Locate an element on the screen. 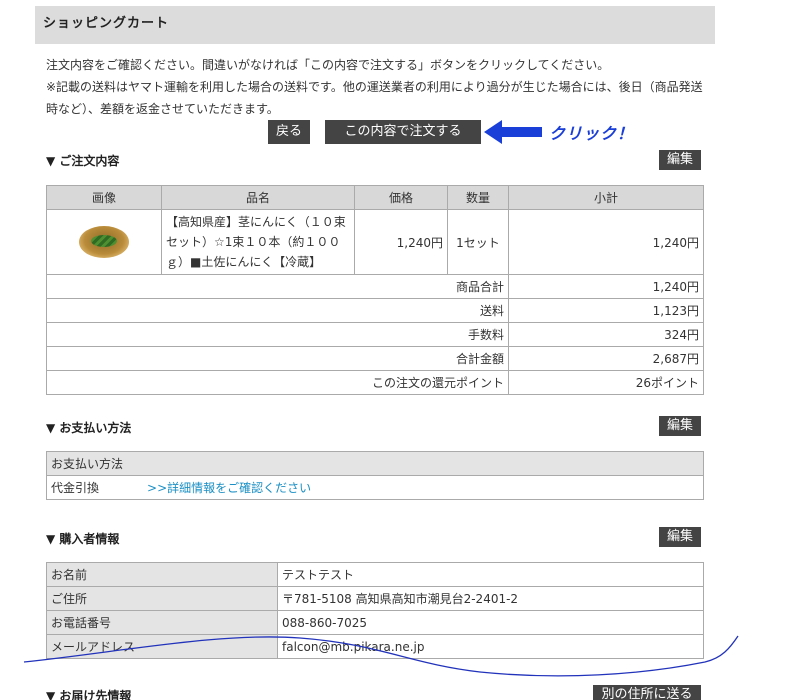 The image size is (800, 700). product-subtotal: 1,240円 is located at coordinates (606, 242).